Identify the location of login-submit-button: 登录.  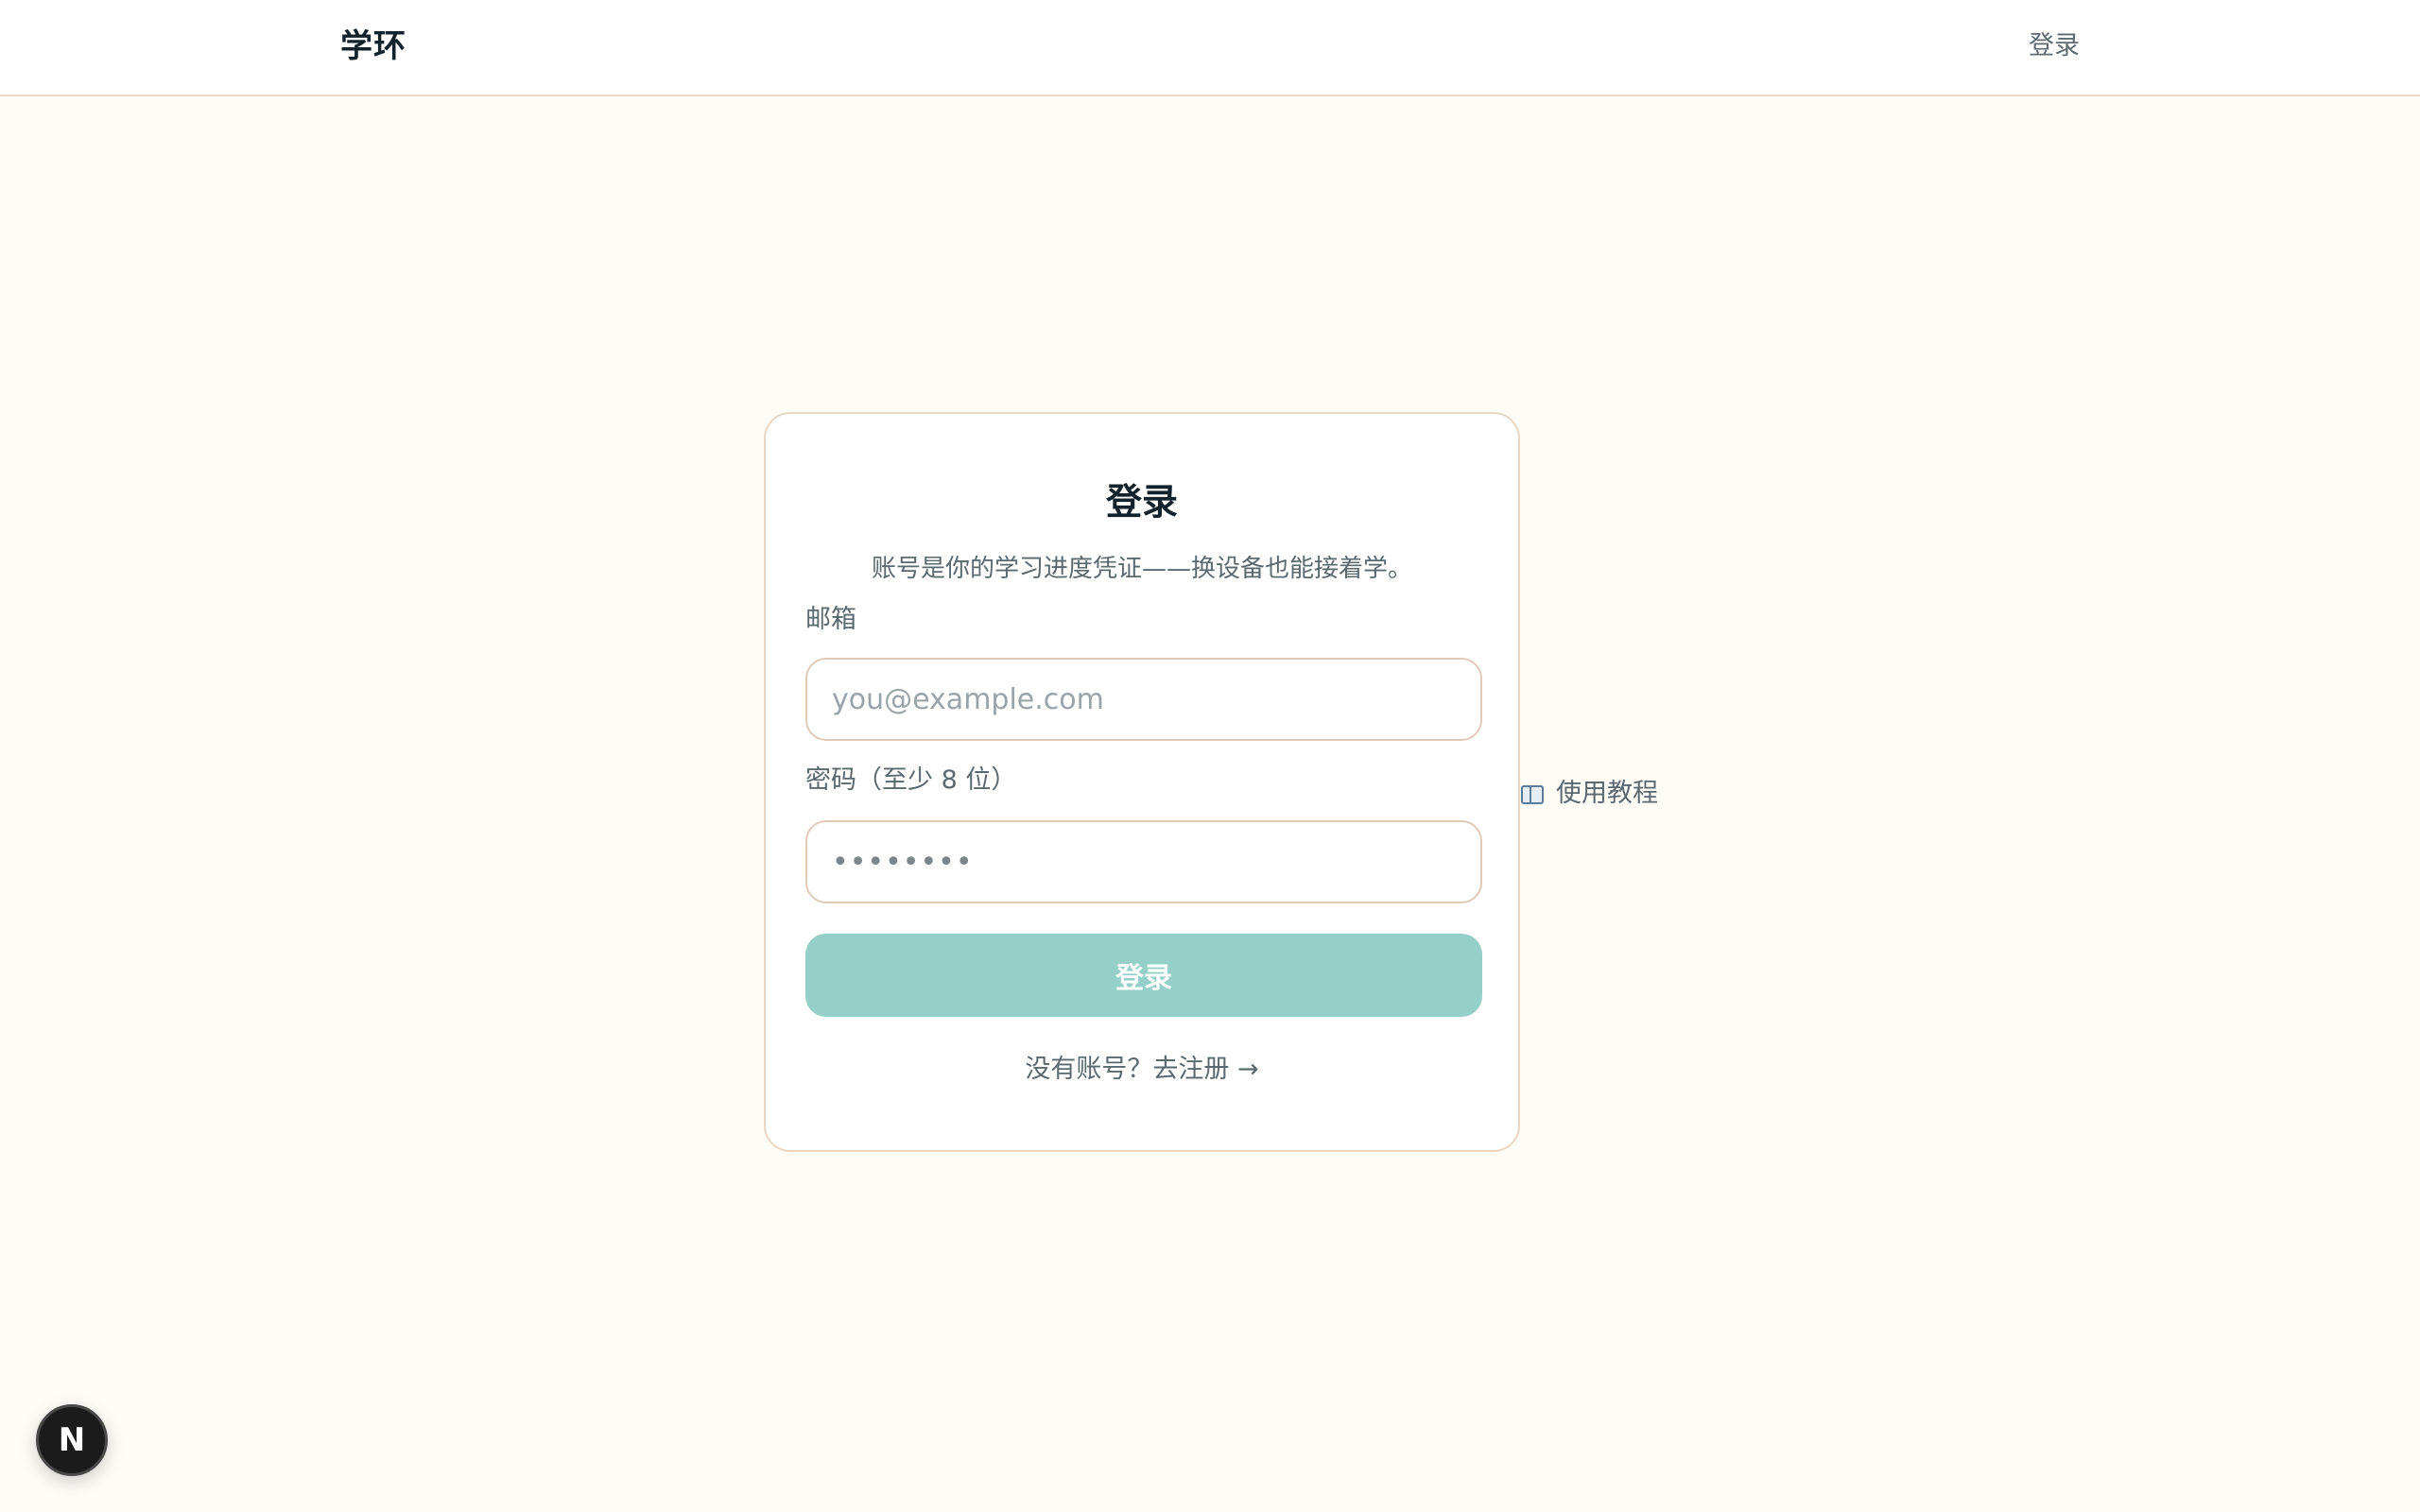
(1143, 975).